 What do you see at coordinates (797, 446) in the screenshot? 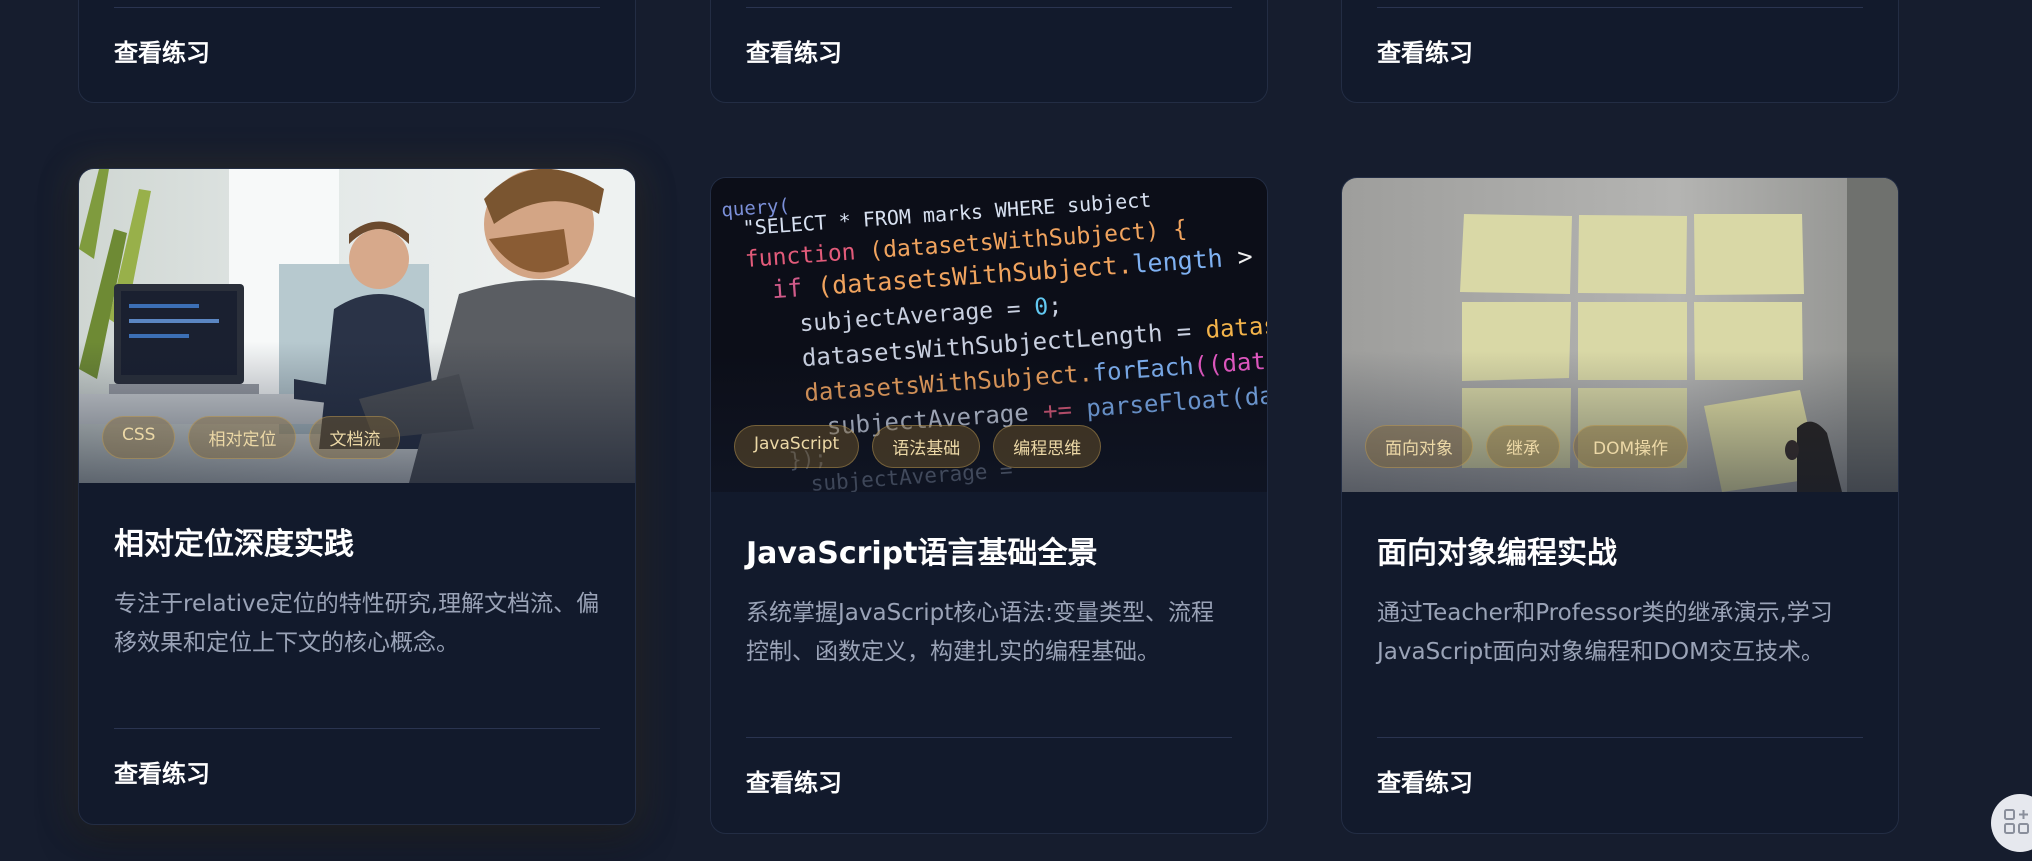
I see `tag-chip: JavaScript` at bounding box center [797, 446].